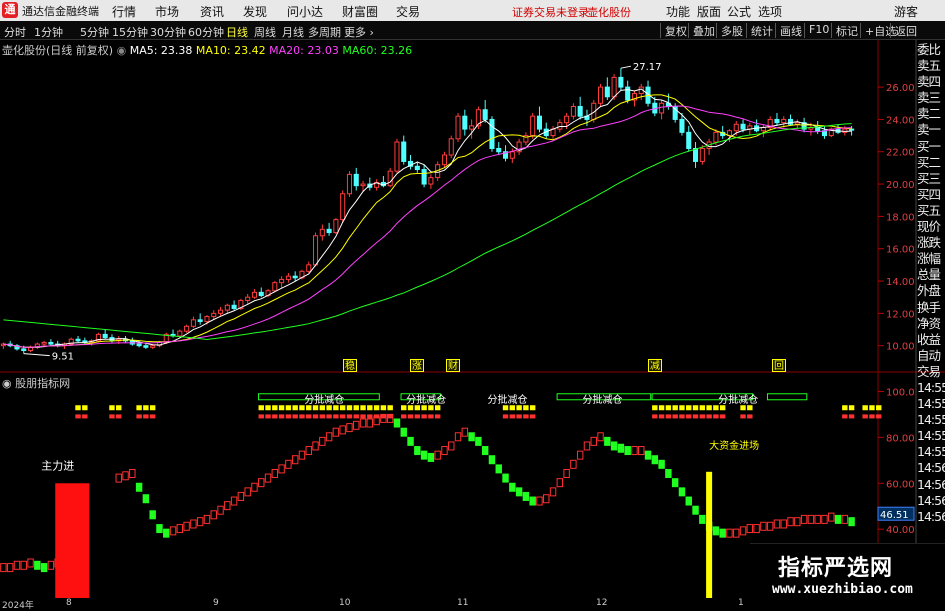  Describe the element at coordinates (931, 291) in the screenshot. I see `side-panel-item: 外盘` at that location.